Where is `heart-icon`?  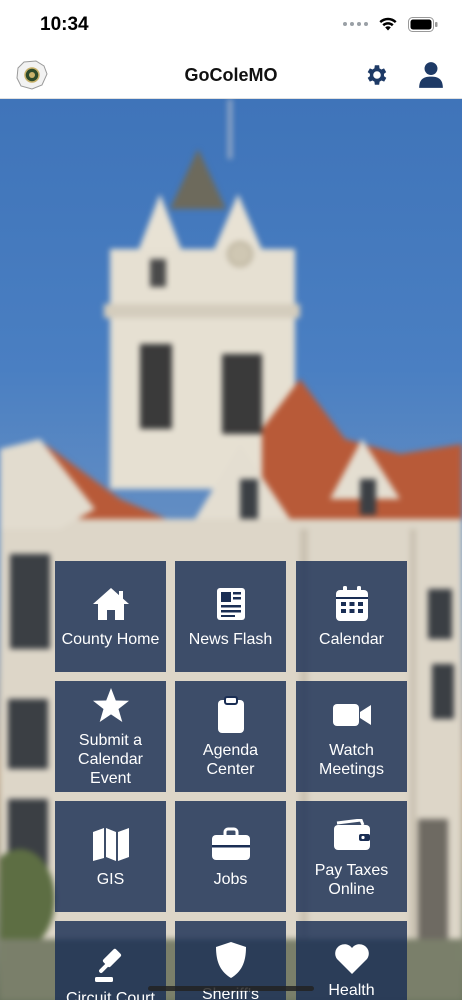
heart-icon is located at coordinates (352, 959).